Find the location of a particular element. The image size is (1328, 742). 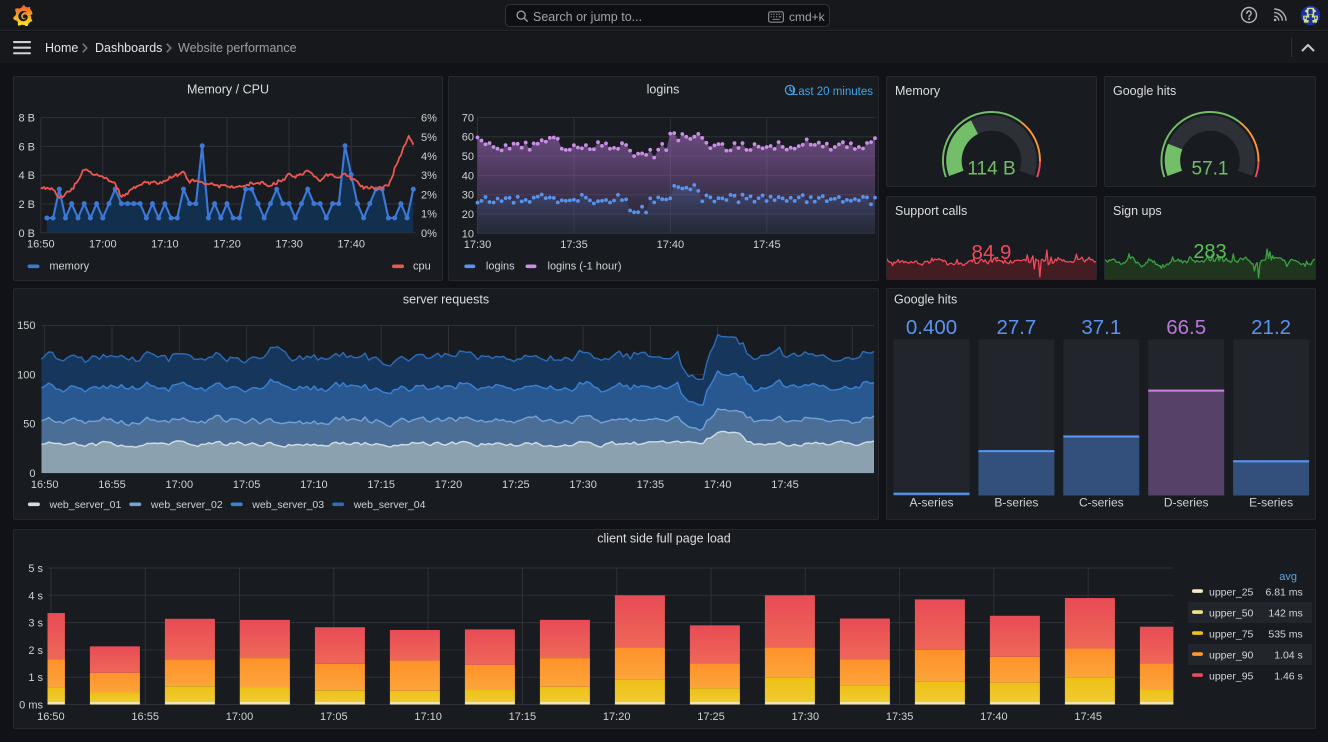

svg-text: 8 B is located at coordinates (26, 119).